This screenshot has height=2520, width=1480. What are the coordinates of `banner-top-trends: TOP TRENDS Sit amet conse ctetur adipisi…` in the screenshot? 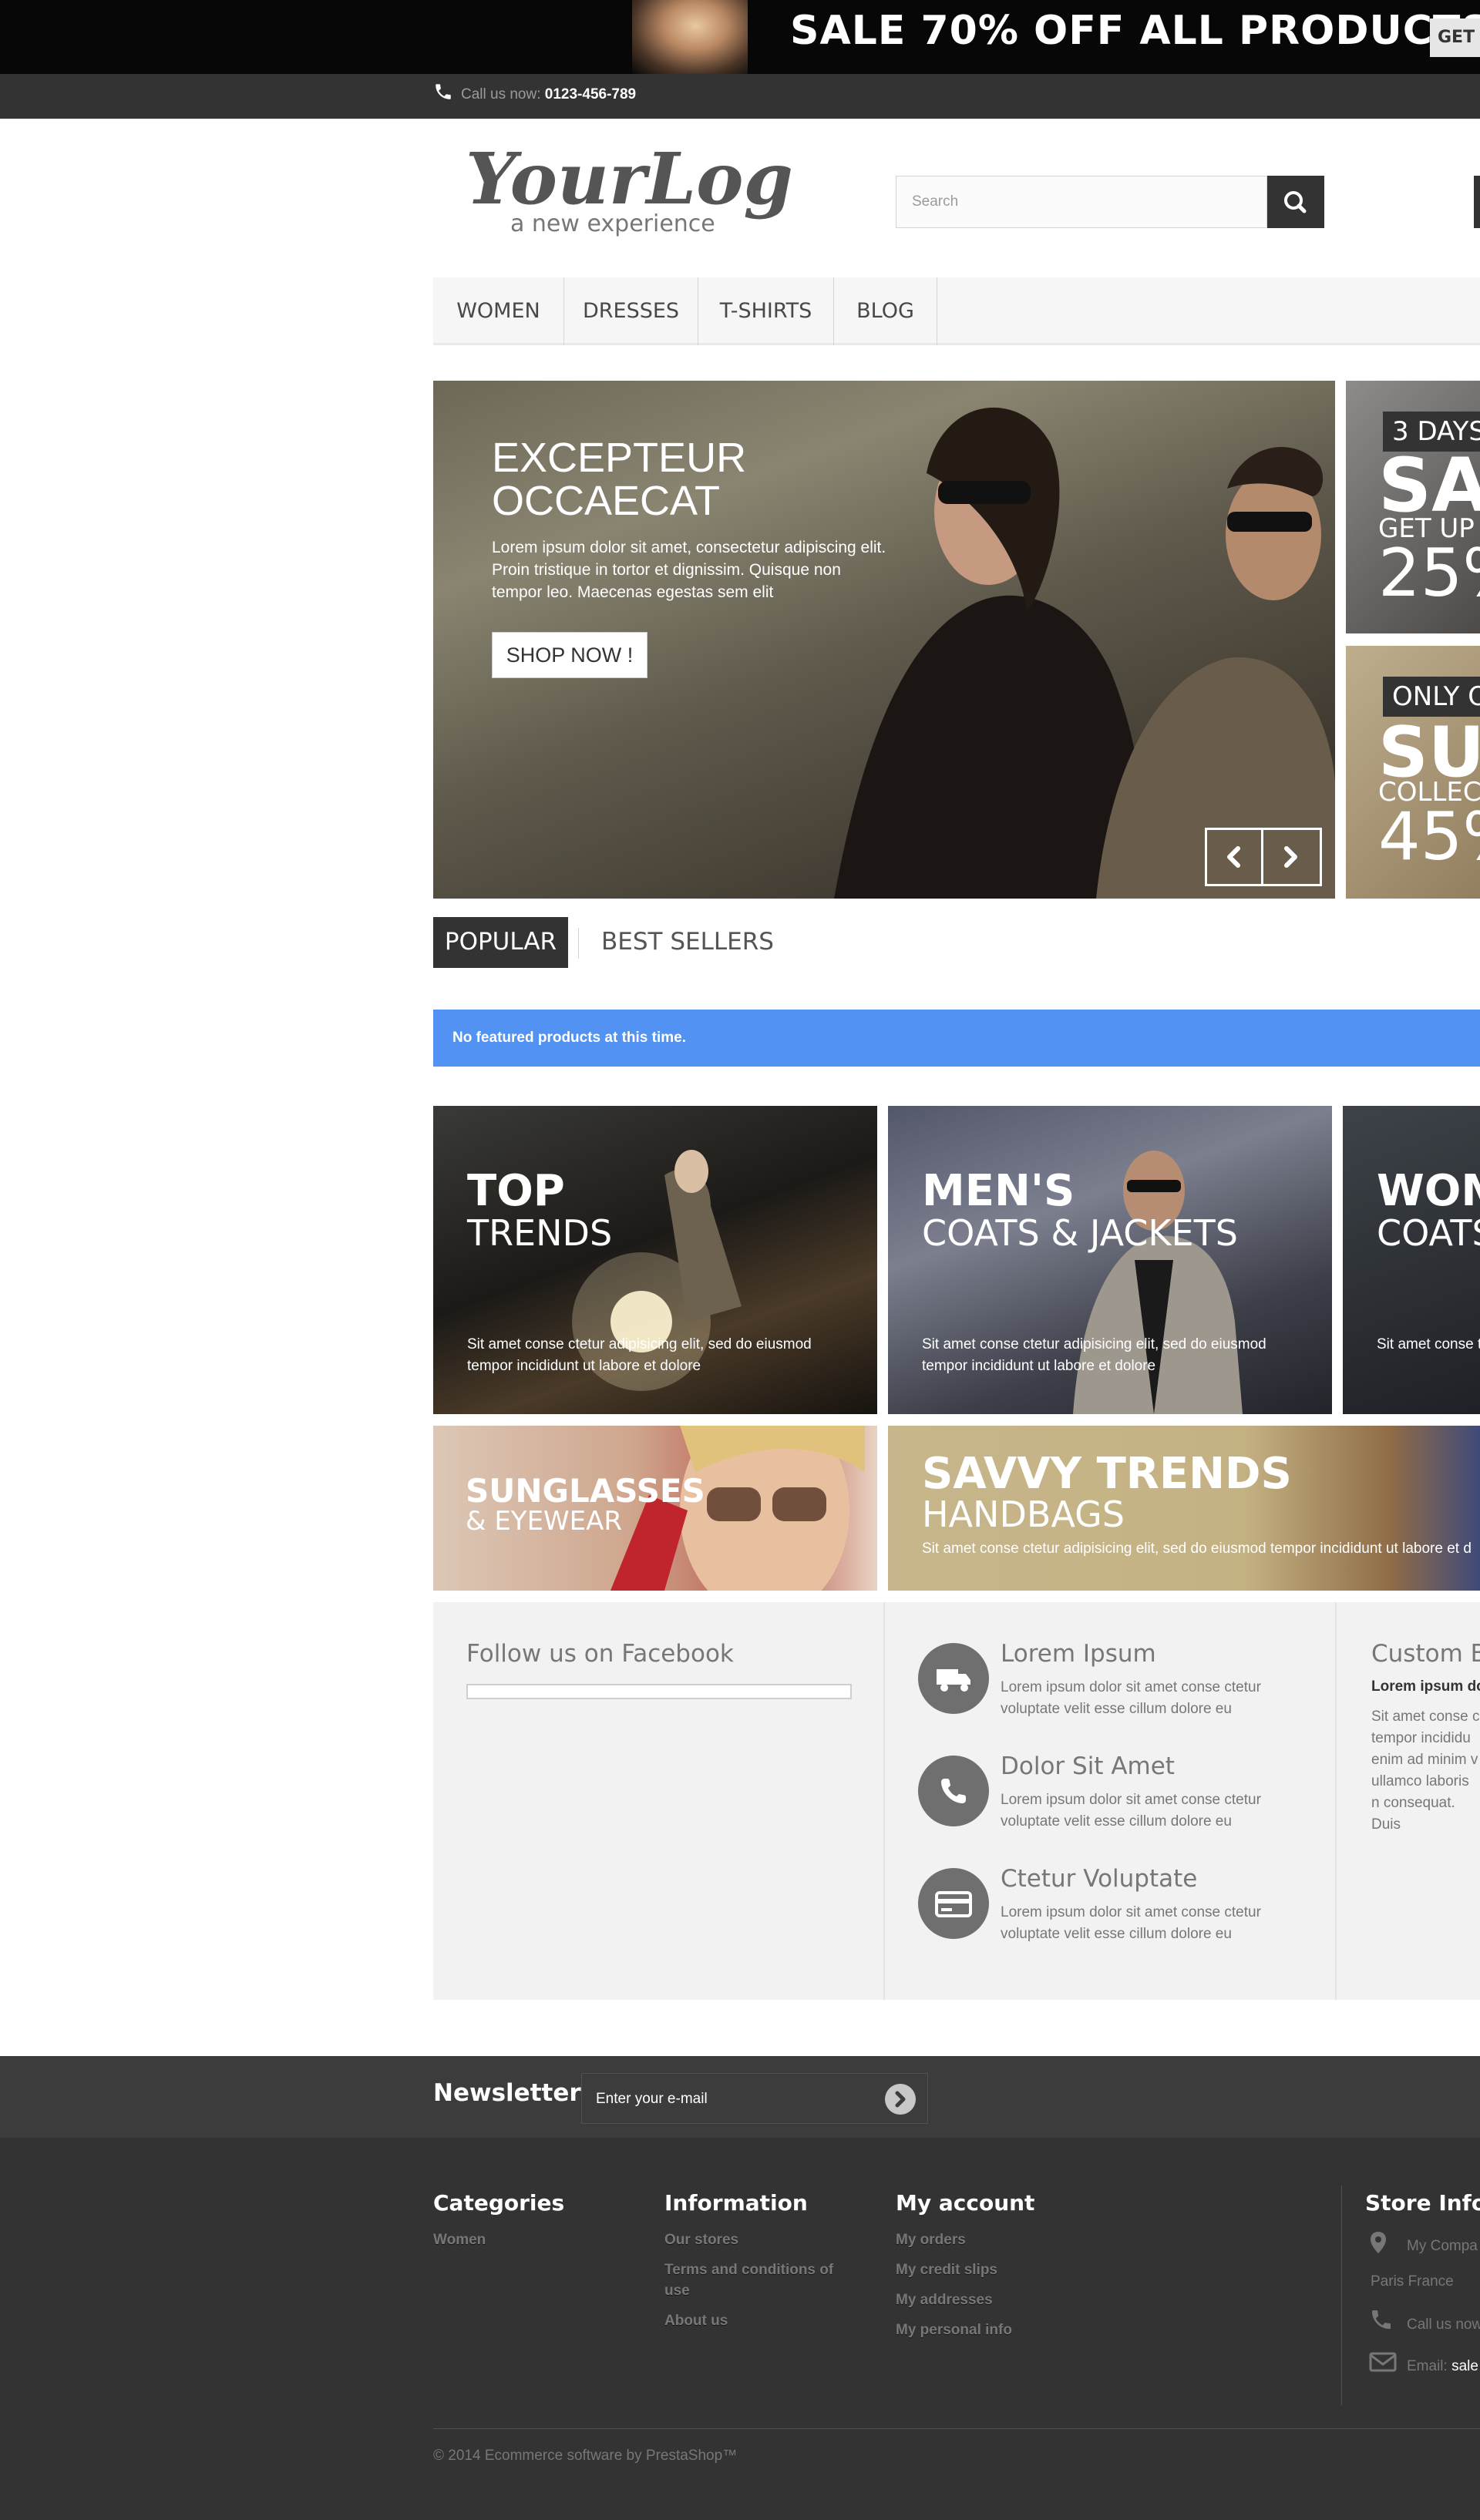 It's located at (655, 1260).